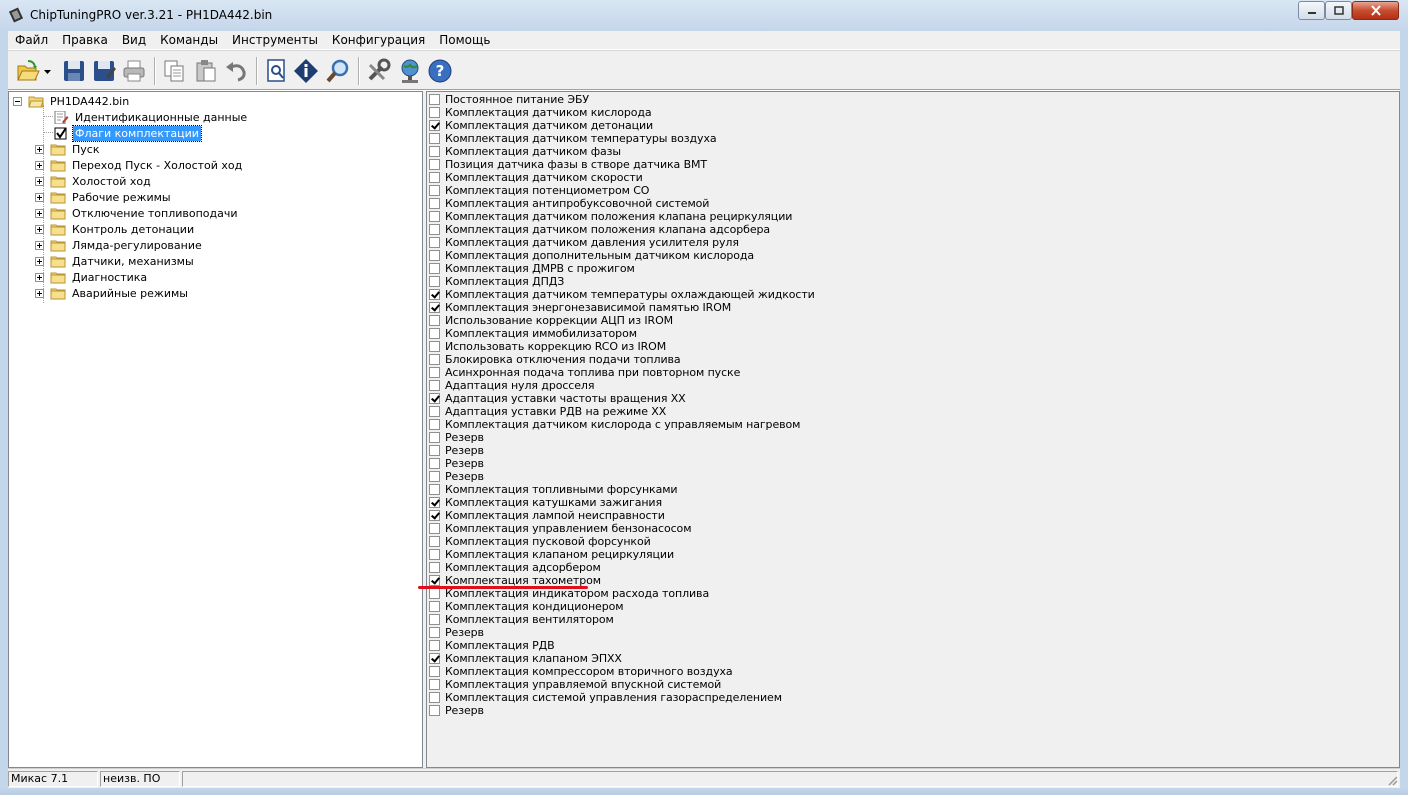 The width and height of the screenshot is (1408, 795). I want to click on config-flag-row: Блокировка отключения подачи топлива, so click(555, 359).